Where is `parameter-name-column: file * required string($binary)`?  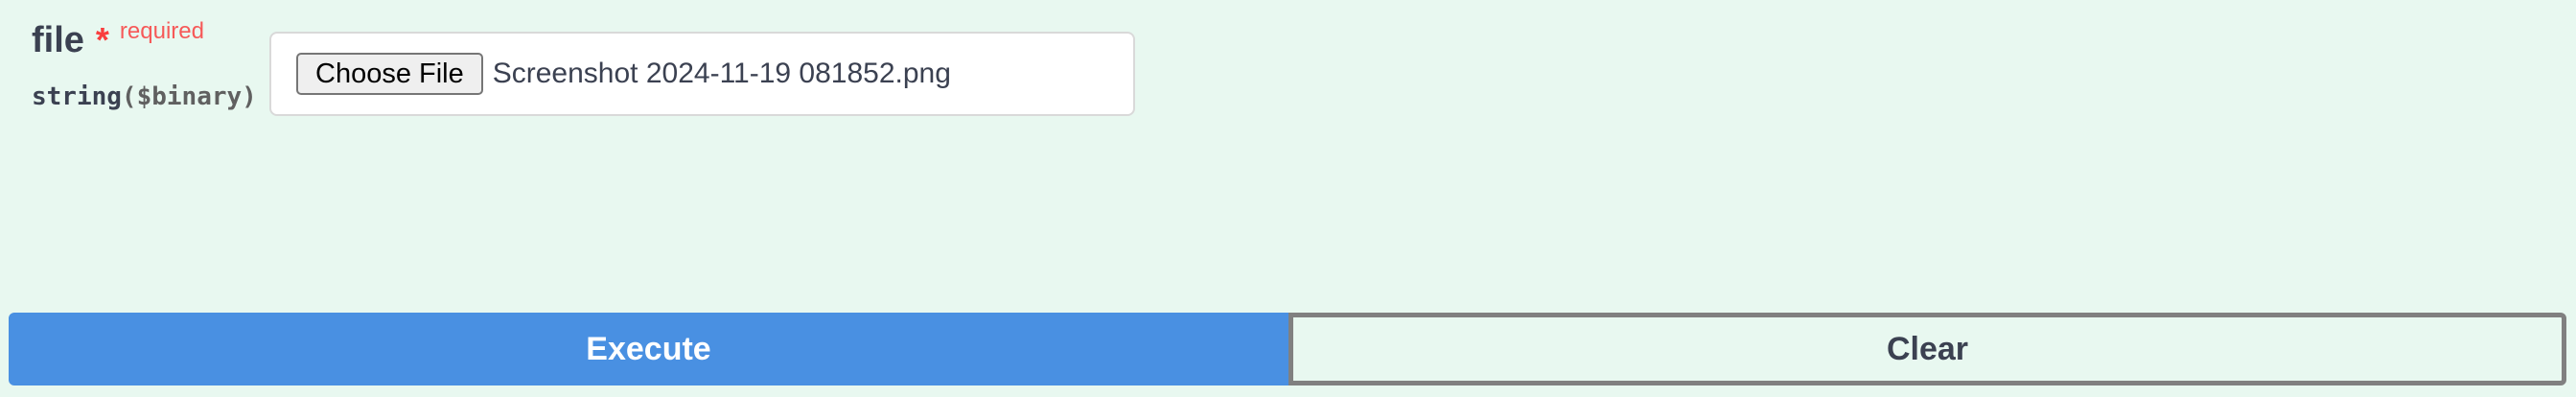
parameter-name-column: file * required string($binary) is located at coordinates (144, 65).